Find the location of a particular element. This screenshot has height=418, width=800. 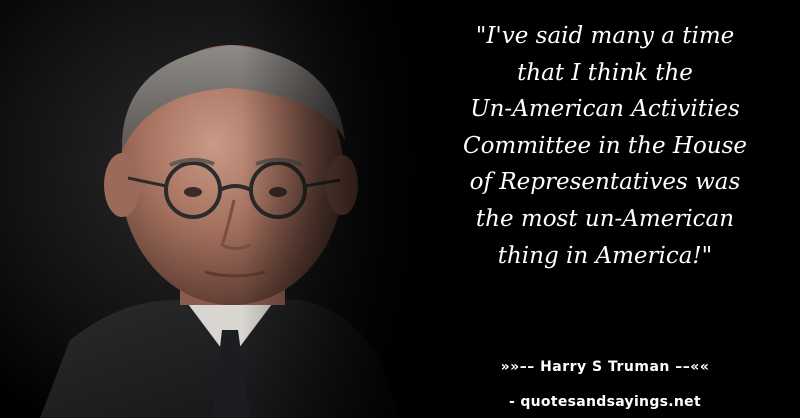

quote-line: Committee in the House is located at coordinates (605, 145).